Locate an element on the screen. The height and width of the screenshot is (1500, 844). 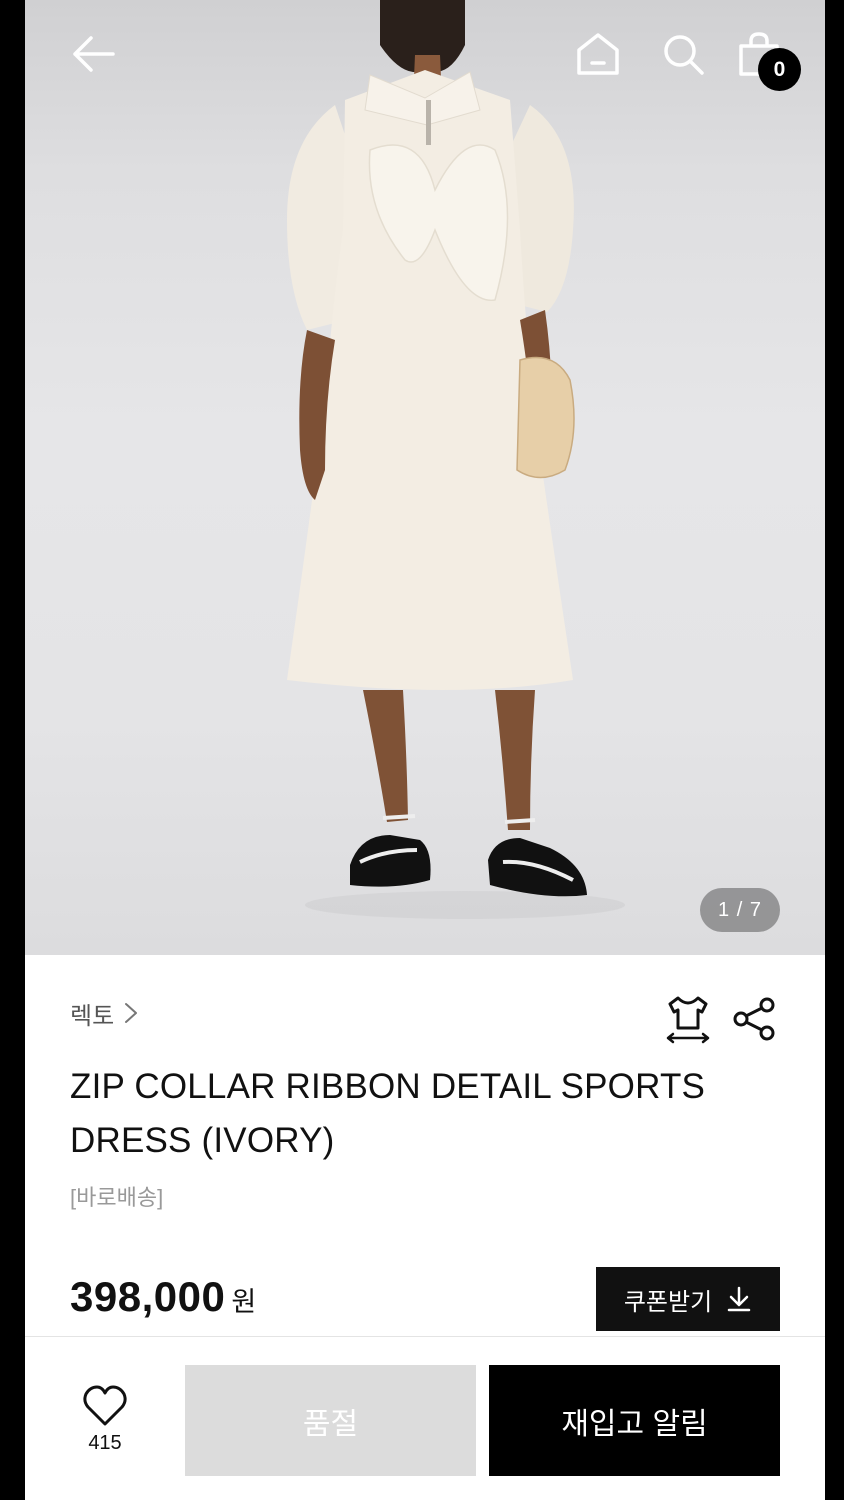
soldout-button: 품절 is located at coordinates (330, 1420).